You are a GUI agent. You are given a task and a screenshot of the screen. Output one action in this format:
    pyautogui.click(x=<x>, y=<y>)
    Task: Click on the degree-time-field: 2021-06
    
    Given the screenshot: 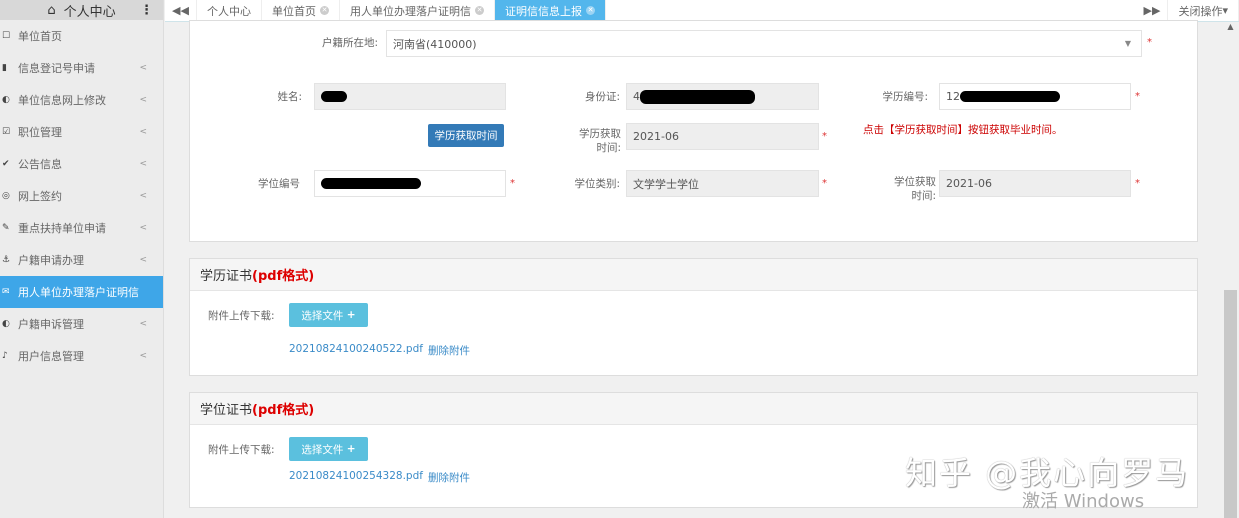 What is the action you would take?
    pyautogui.click(x=1035, y=183)
    